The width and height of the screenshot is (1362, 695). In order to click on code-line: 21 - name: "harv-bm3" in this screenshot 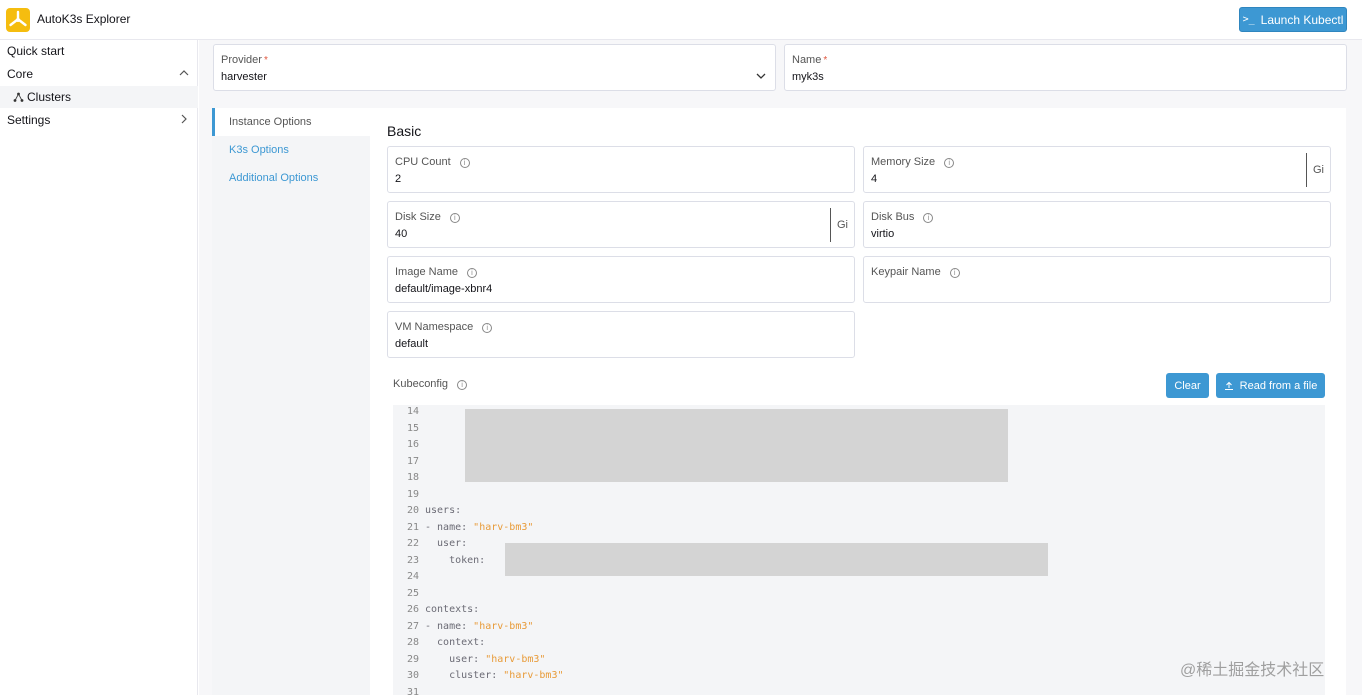, I will do `click(859, 528)`.